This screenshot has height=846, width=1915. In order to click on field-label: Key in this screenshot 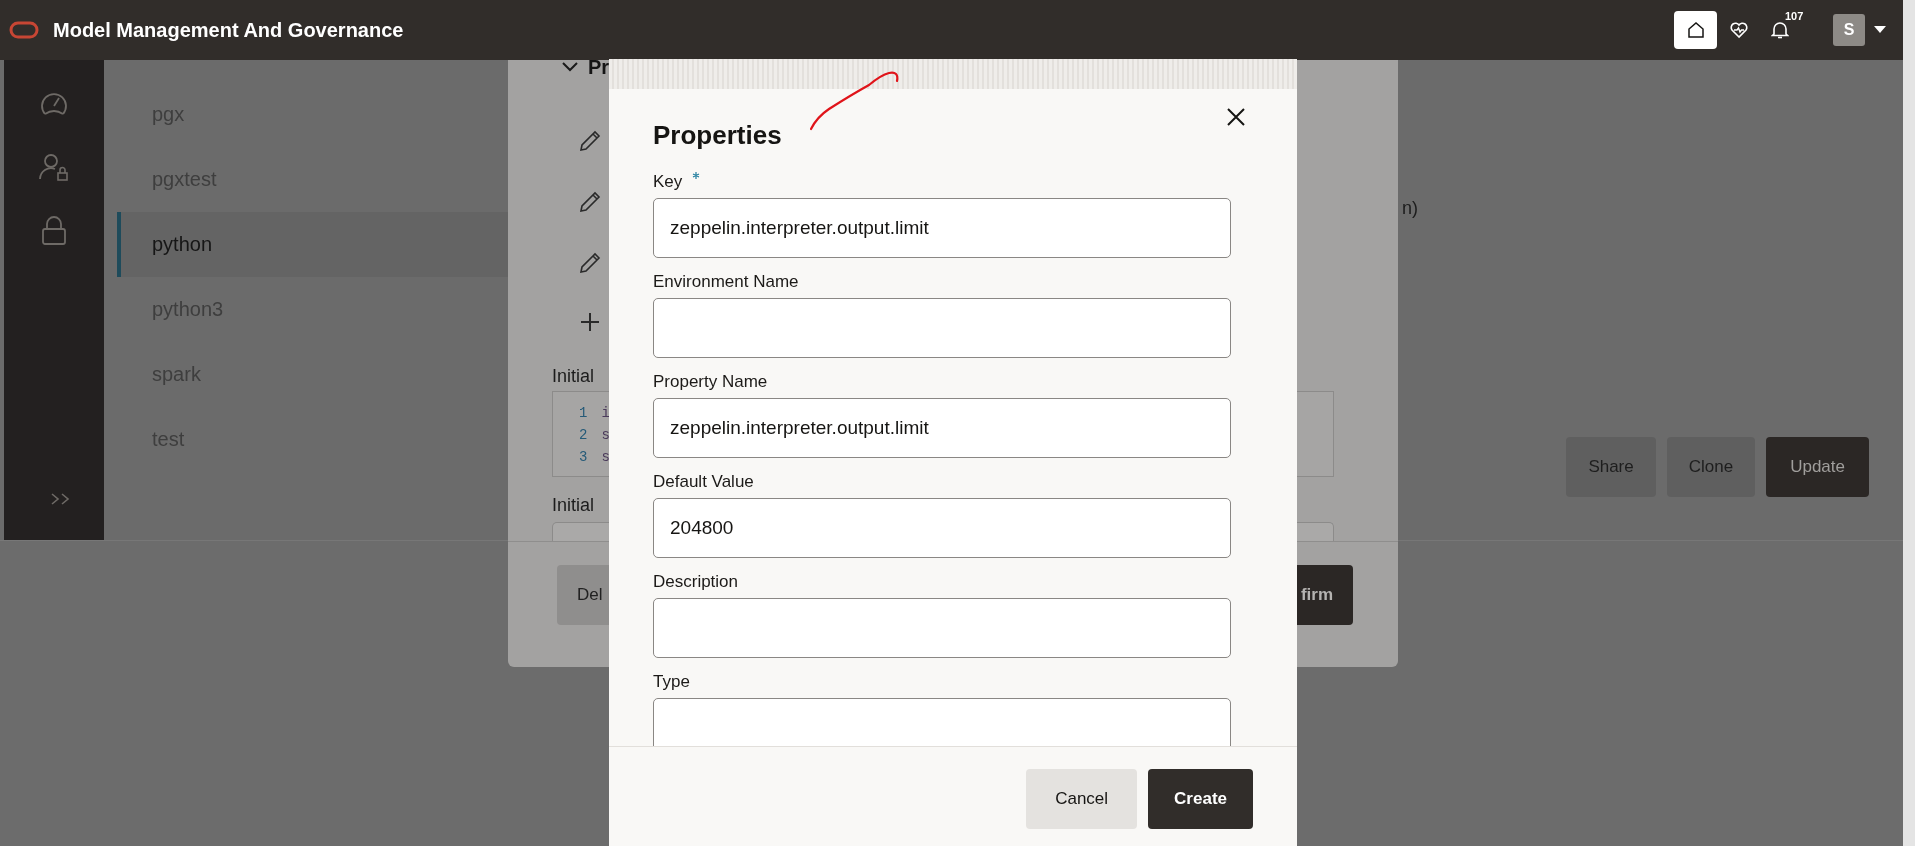, I will do `click(668, 182)`.